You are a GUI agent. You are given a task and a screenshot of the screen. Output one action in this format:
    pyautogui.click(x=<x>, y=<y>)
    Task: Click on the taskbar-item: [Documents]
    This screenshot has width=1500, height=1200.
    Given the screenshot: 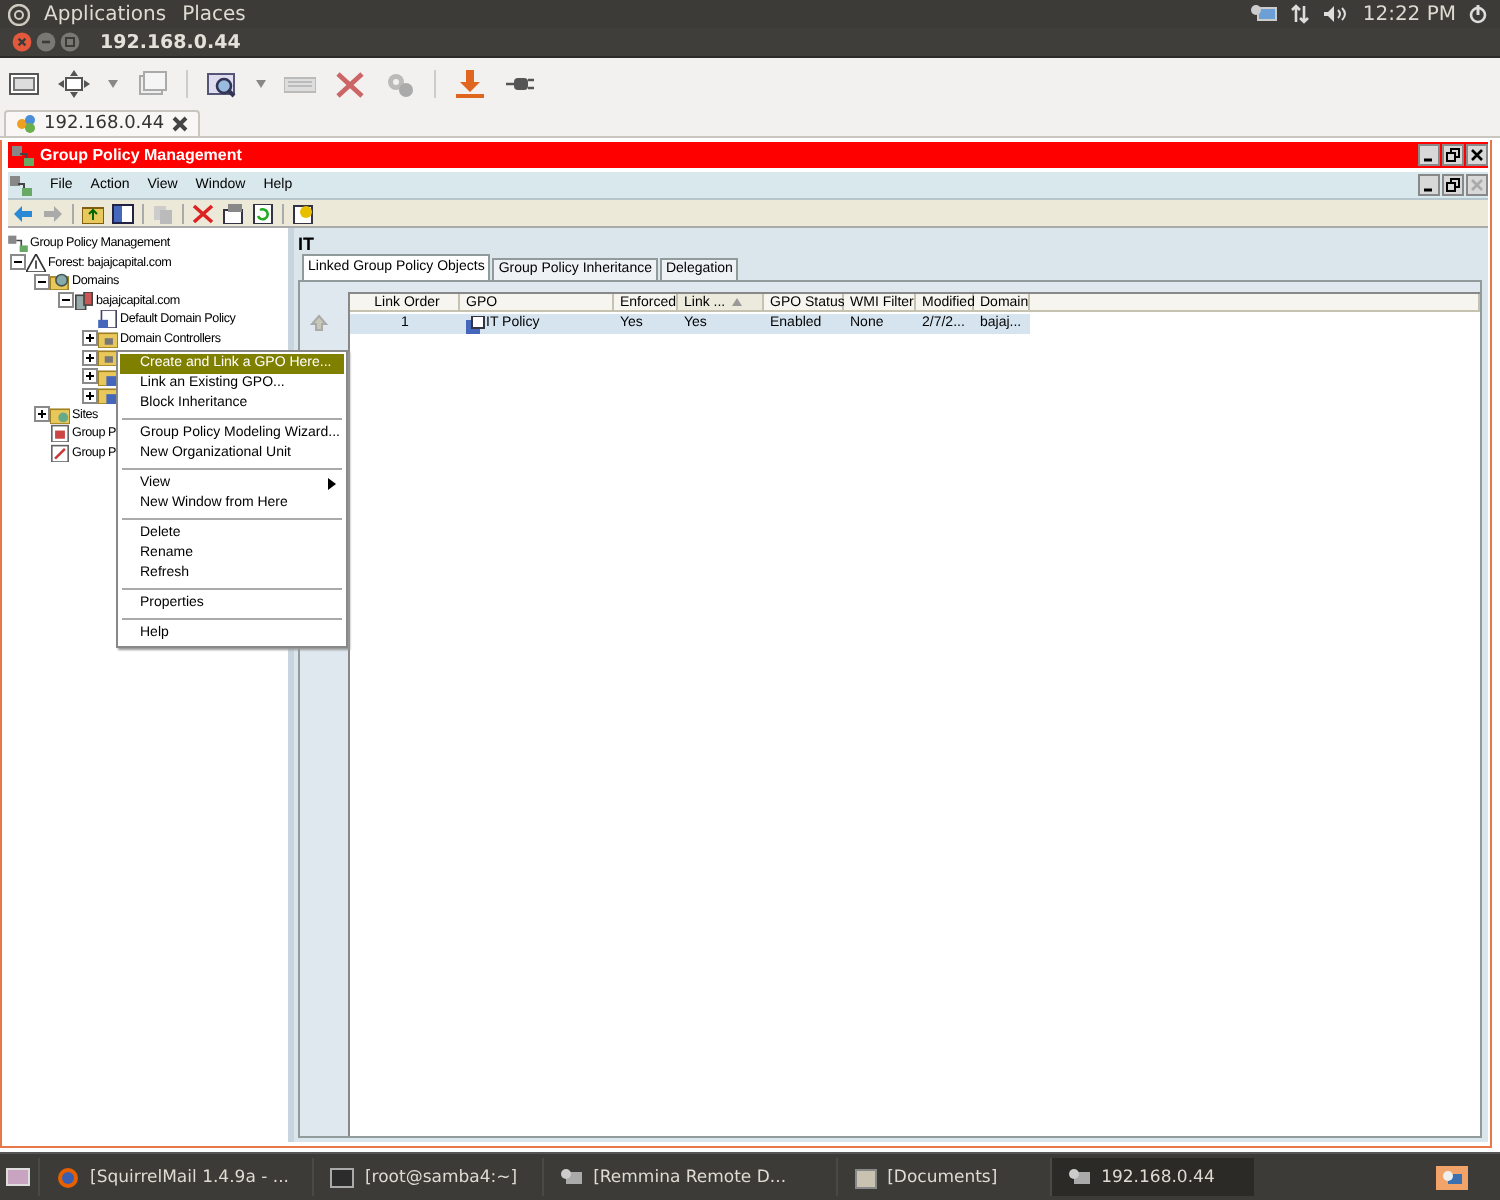 What is the action you would take?
    pyautogui.click(x=938, y=1177)
    